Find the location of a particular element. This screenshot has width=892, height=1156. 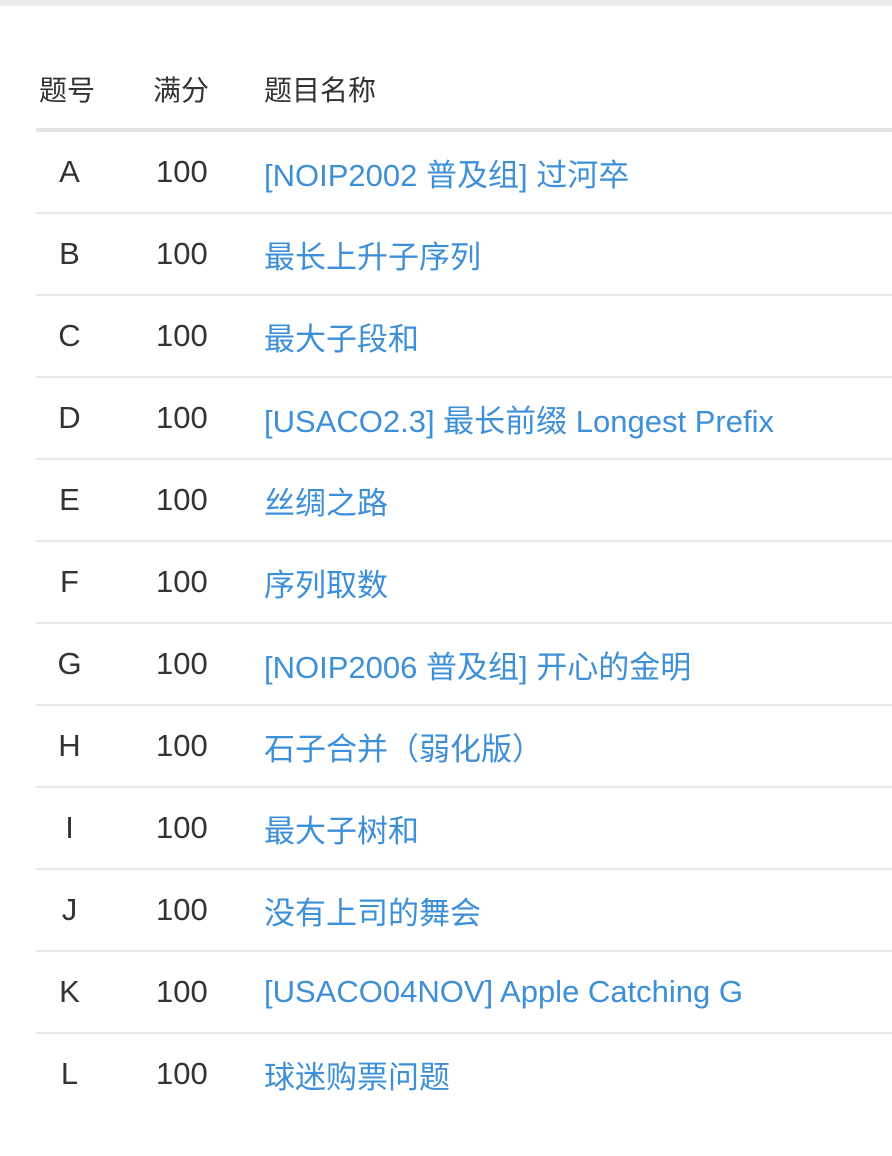

problem-link: [USACO04NOV] Apple Catching G is located at coordinates (503, 991).